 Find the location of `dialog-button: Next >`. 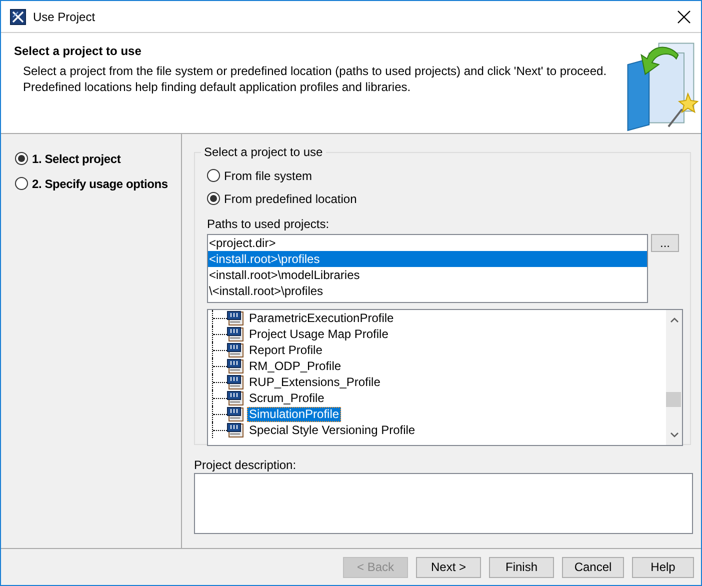

dialog-button: Next > is located at coordinates (448, 567).